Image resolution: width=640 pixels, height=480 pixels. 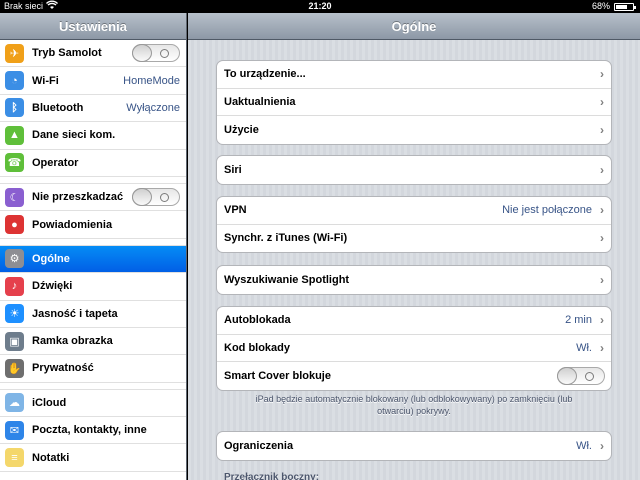 What do you see at coordinates (287, 279) in the screenshot?
I see `cell-label: Wyszukiwanie Spotlight` at bounding box center [287, 279].